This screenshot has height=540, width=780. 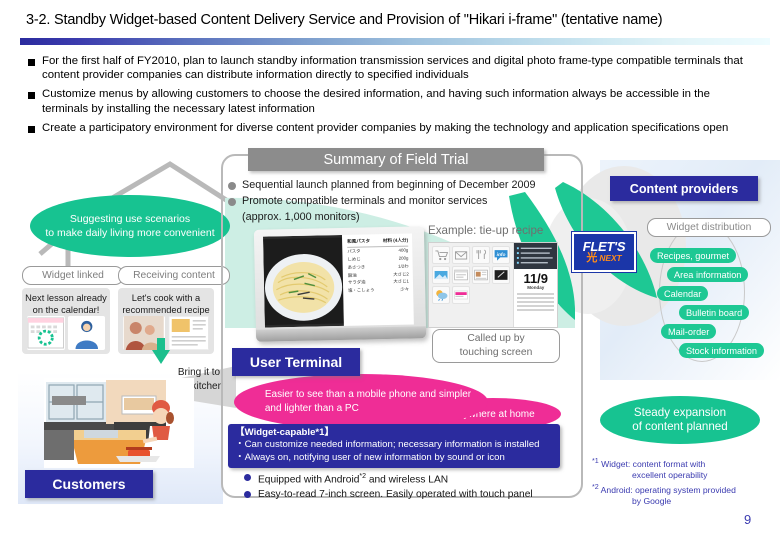 I want to click on ingredient-name: サラダ油, so click(x=356, y=282).